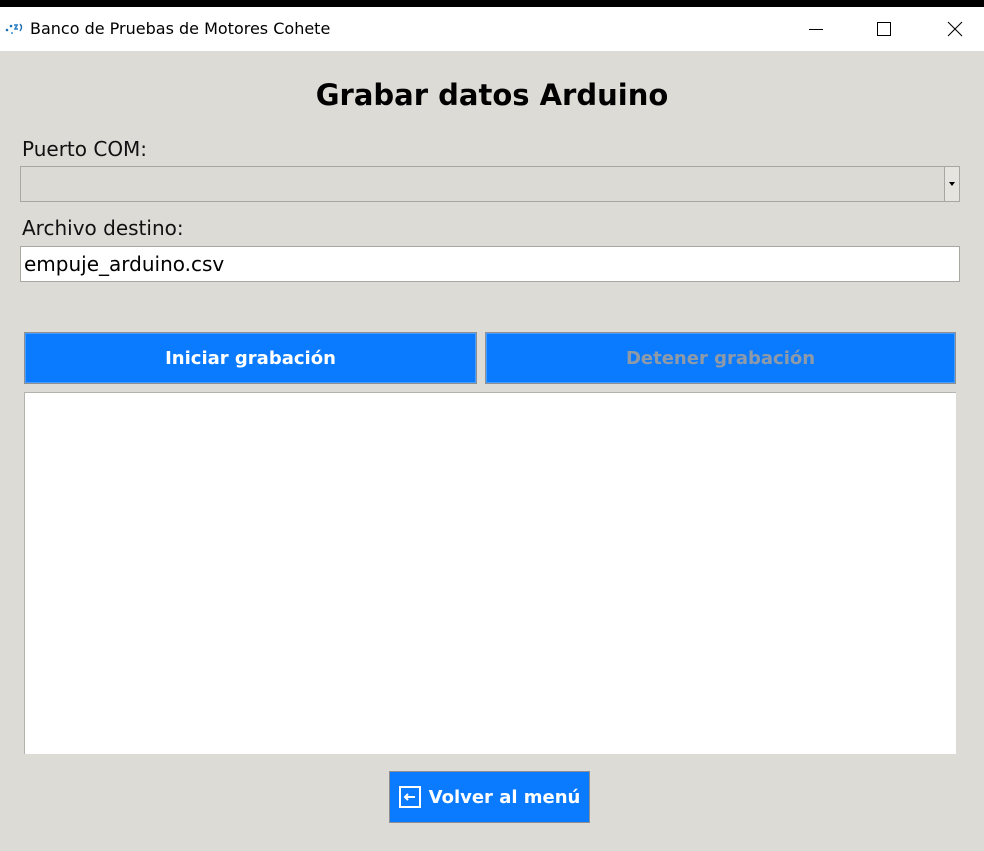 The width and height of the screenshot is (984, 851). Describe the element at coordinates (85, 149) in the screenshot. I see `port-label: Puerto COM:` at that location.